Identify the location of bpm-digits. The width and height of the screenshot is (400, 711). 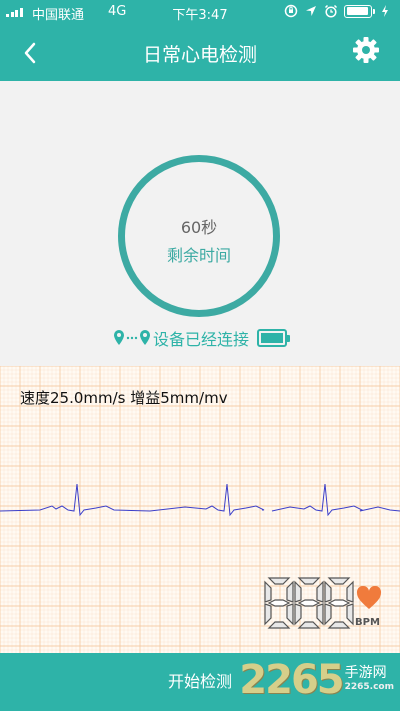
(309, 603).